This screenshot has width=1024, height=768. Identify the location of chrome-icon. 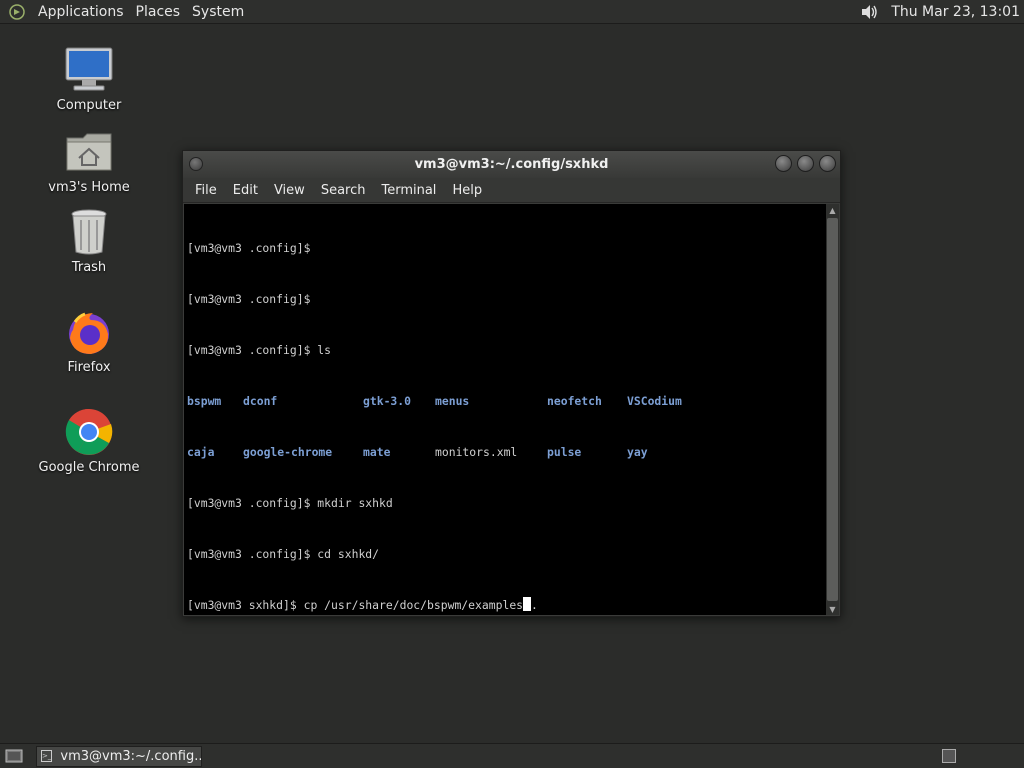
(89, 432).